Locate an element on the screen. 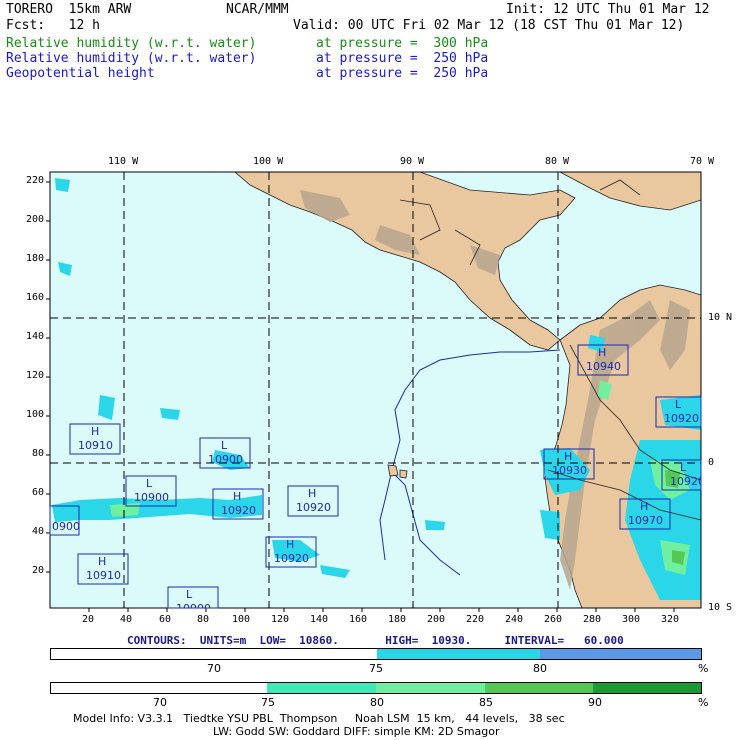  cb2-label: 75 is located at coordinates (268, 702).